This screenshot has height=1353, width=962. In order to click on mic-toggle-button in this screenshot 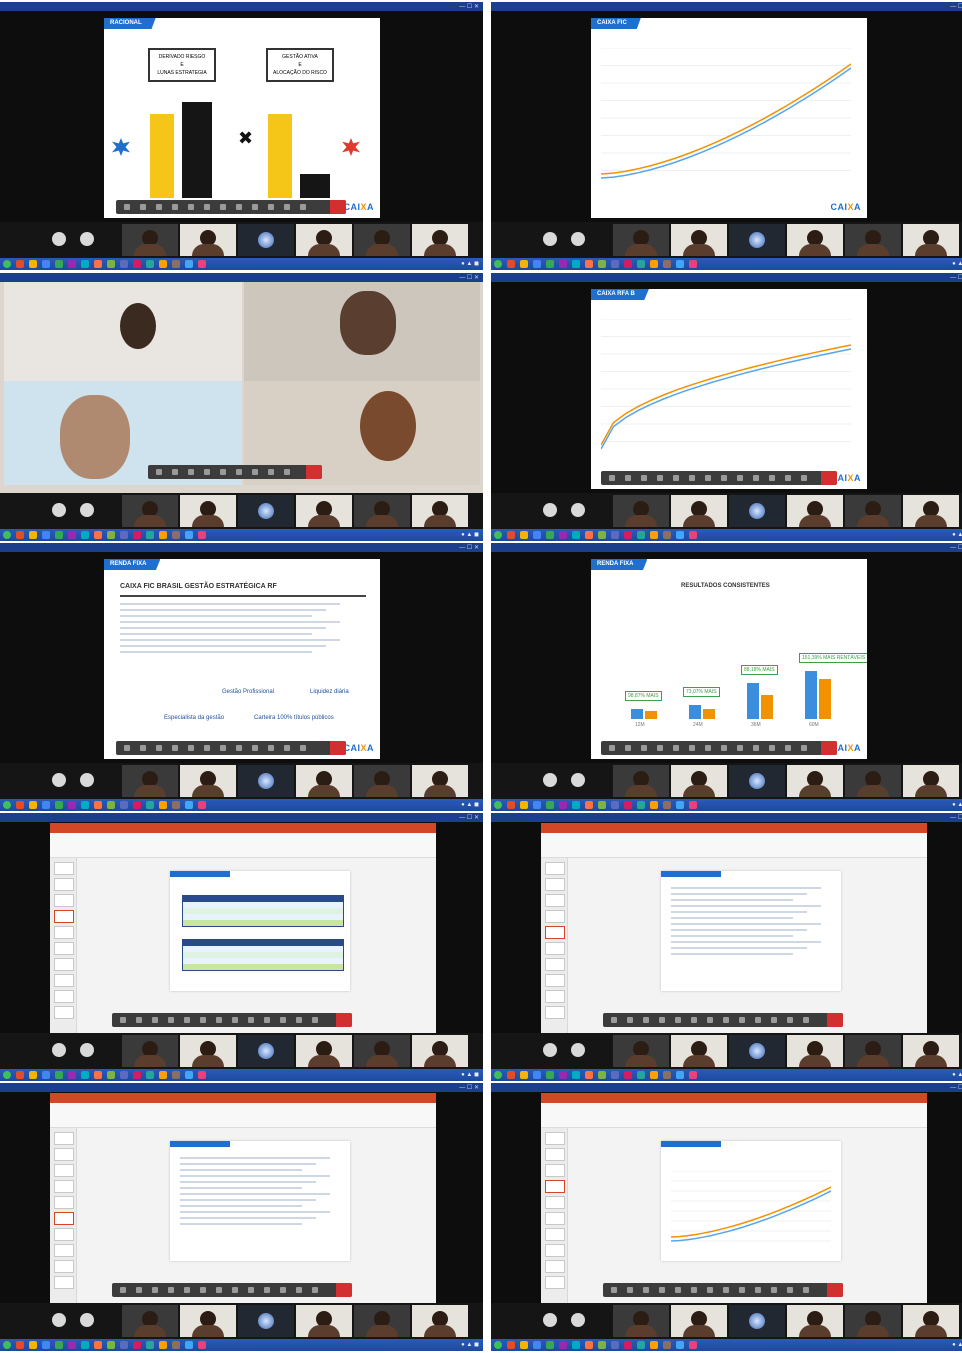, I will do `click(550, 239)`.